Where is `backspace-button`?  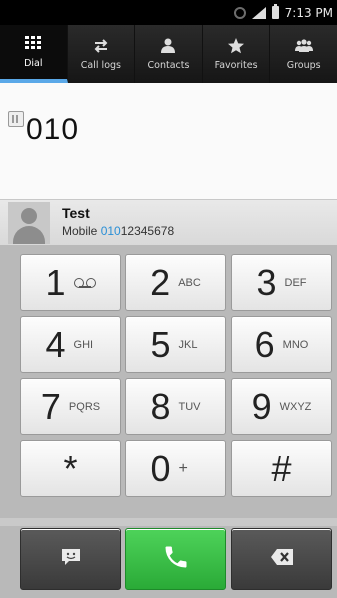
backspace-button is located at coordinates (281, 559).